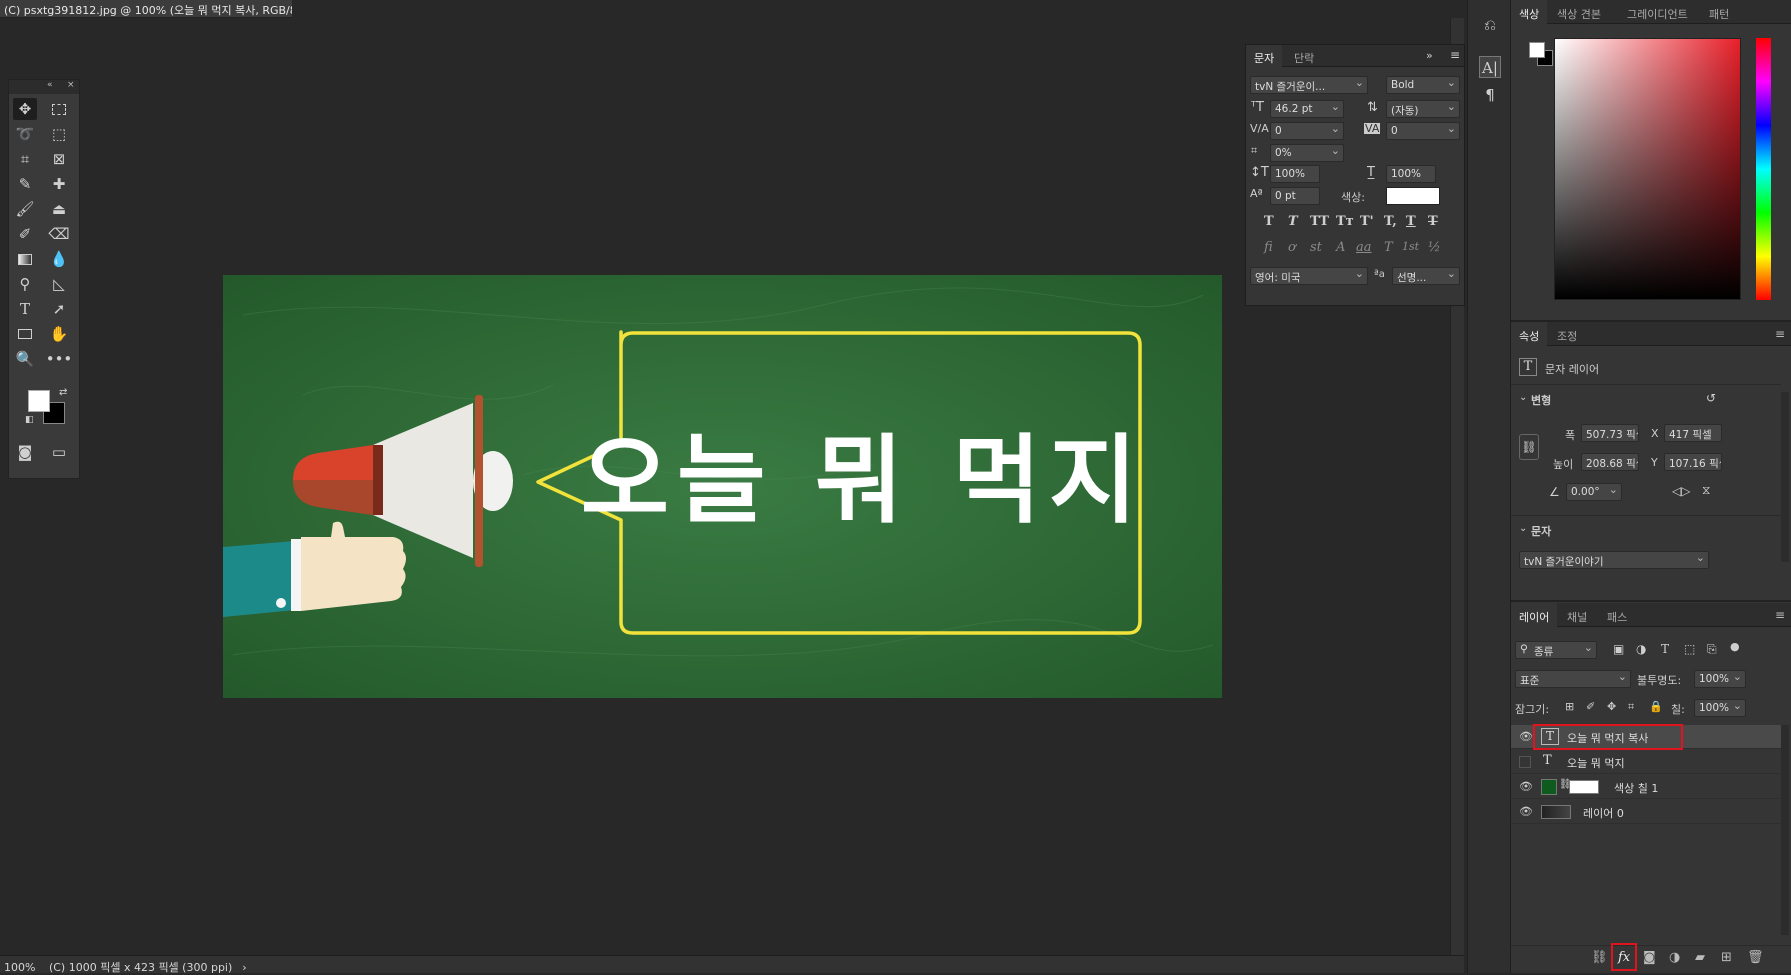  I want to click on blur-tool-icon: 💧, so click(59, 259).